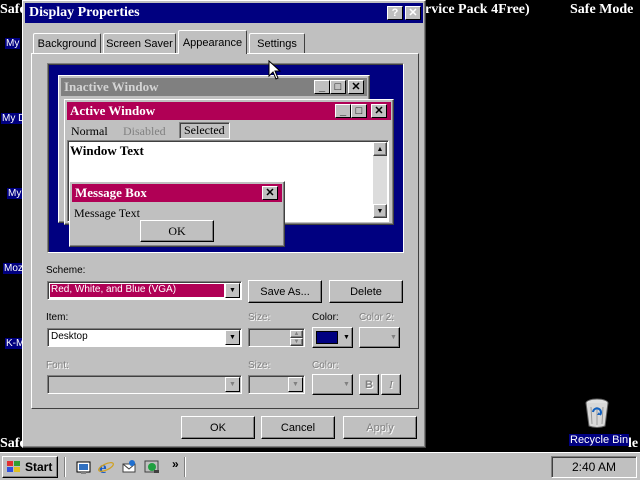 The image size is (640, 480). Describe the element at coordinates (114, 289) in the screenshot. I see `scheme-value: Red, White, and Blue (VGA)` at that location.